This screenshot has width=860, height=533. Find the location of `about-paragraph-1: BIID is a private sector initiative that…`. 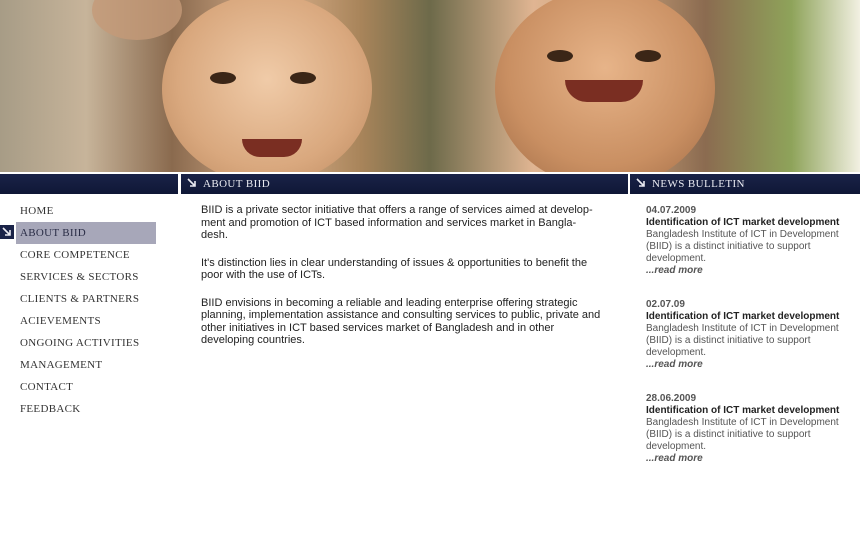

about-paragraph-1: BIID is a private sector initiative that… is located at coordinates (397, 222).